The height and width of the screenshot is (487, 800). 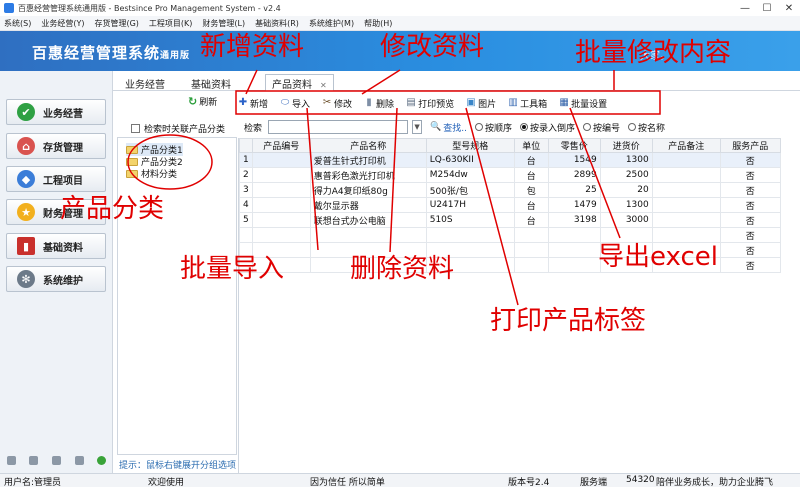 I want to click on row-number: 3, so click(x=246, y=190).